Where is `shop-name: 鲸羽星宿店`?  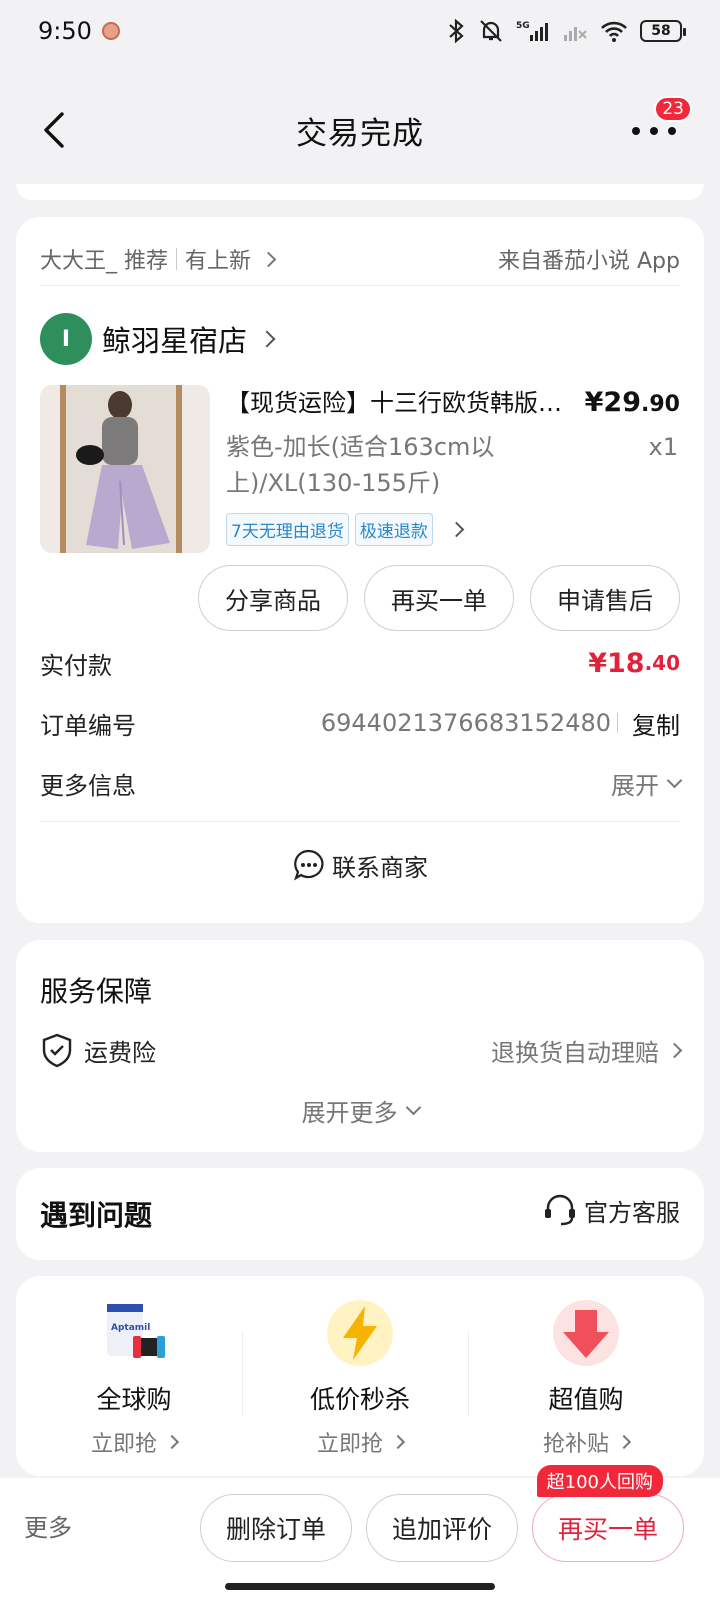 shop-name: 鲸羽星宿店 is located at coordinates (175, 341).